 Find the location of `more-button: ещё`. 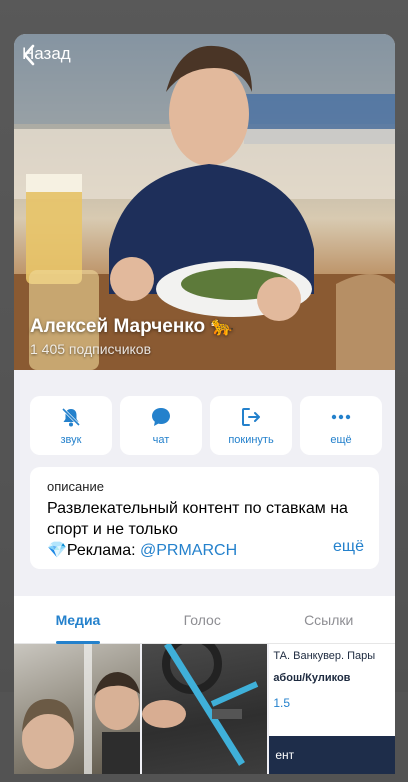

more-button: ещё is located at coordinates (341, 425).